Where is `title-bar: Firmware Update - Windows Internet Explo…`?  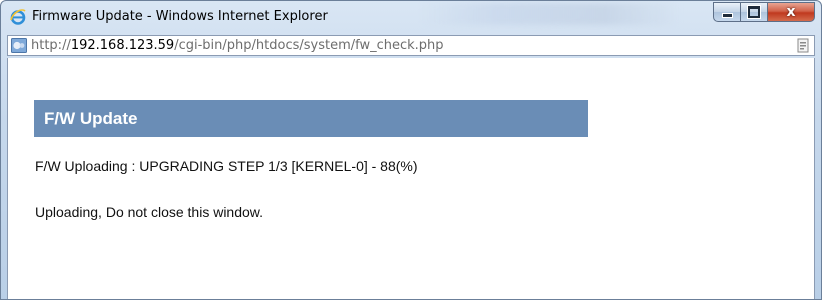 title-bar: Firmware Update - Windows Internet Explo… is located at coordinates (411, 17).